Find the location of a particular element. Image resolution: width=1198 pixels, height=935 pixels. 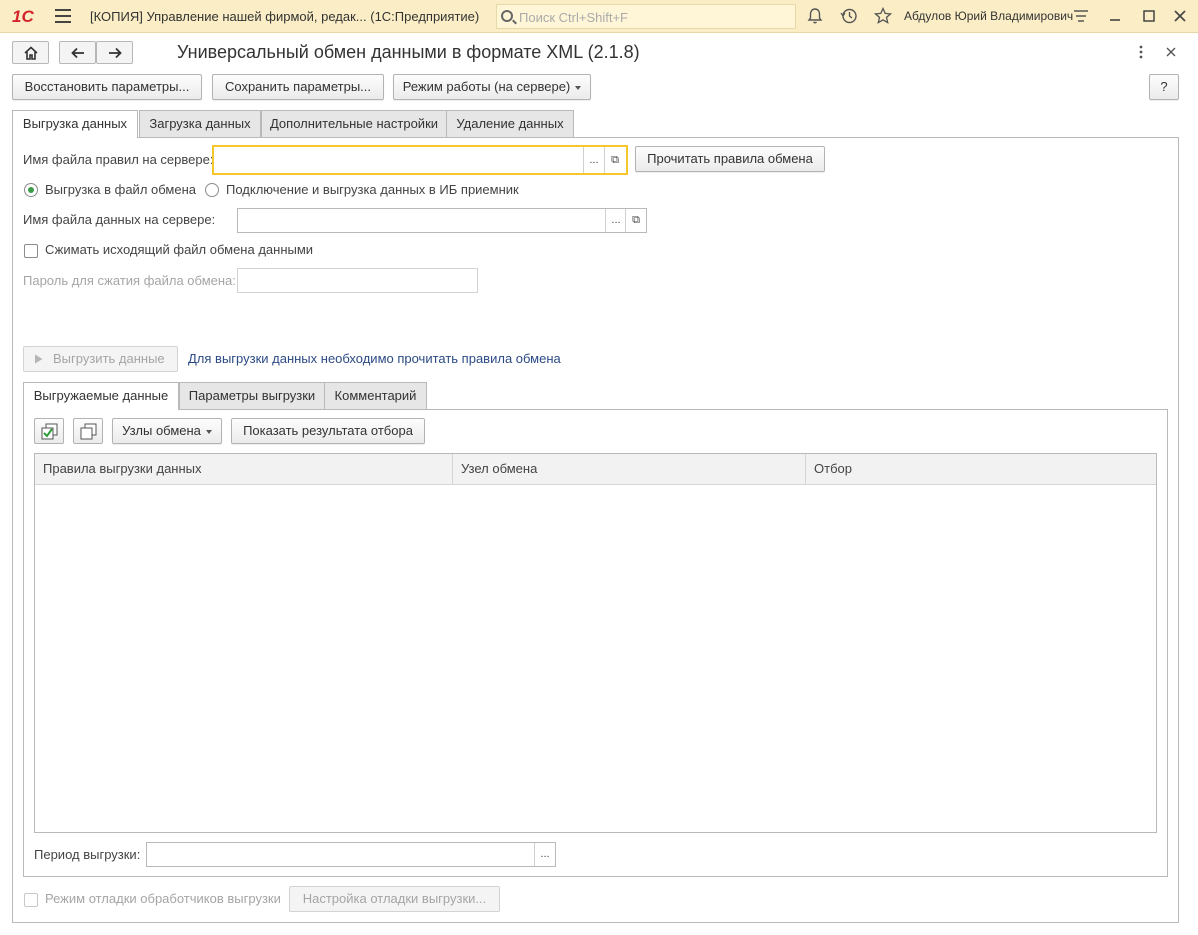

export-to-file-radio is located at coordinates (31, 190).